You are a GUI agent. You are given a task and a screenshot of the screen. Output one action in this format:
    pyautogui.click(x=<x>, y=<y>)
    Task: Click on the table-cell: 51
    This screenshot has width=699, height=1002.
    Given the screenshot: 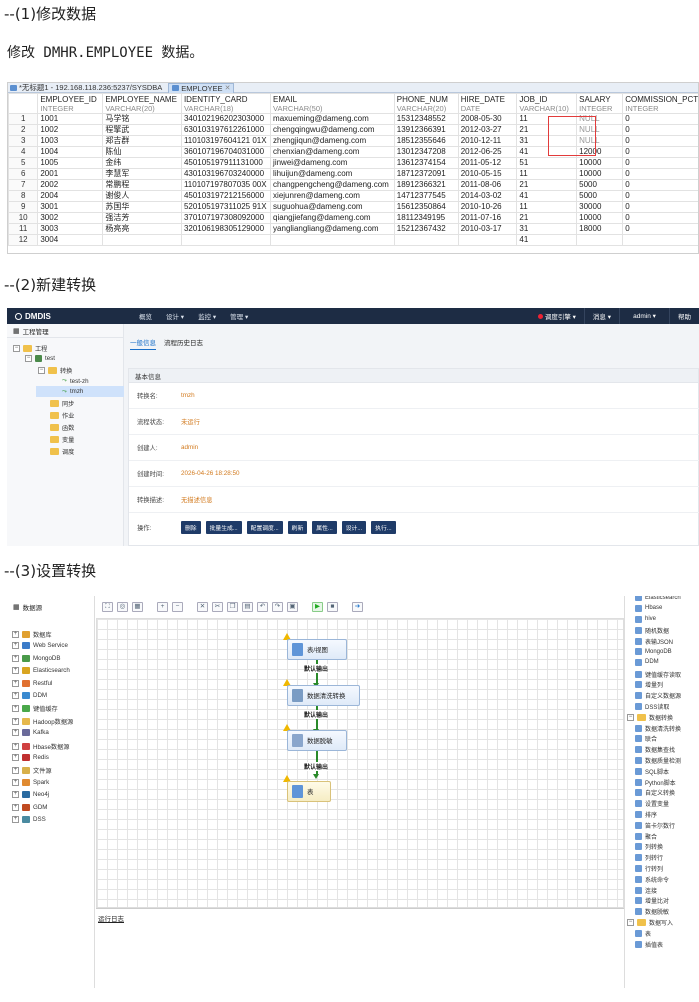 What is the action you would take?
    pyautogui.click(x=547, y=163)
    